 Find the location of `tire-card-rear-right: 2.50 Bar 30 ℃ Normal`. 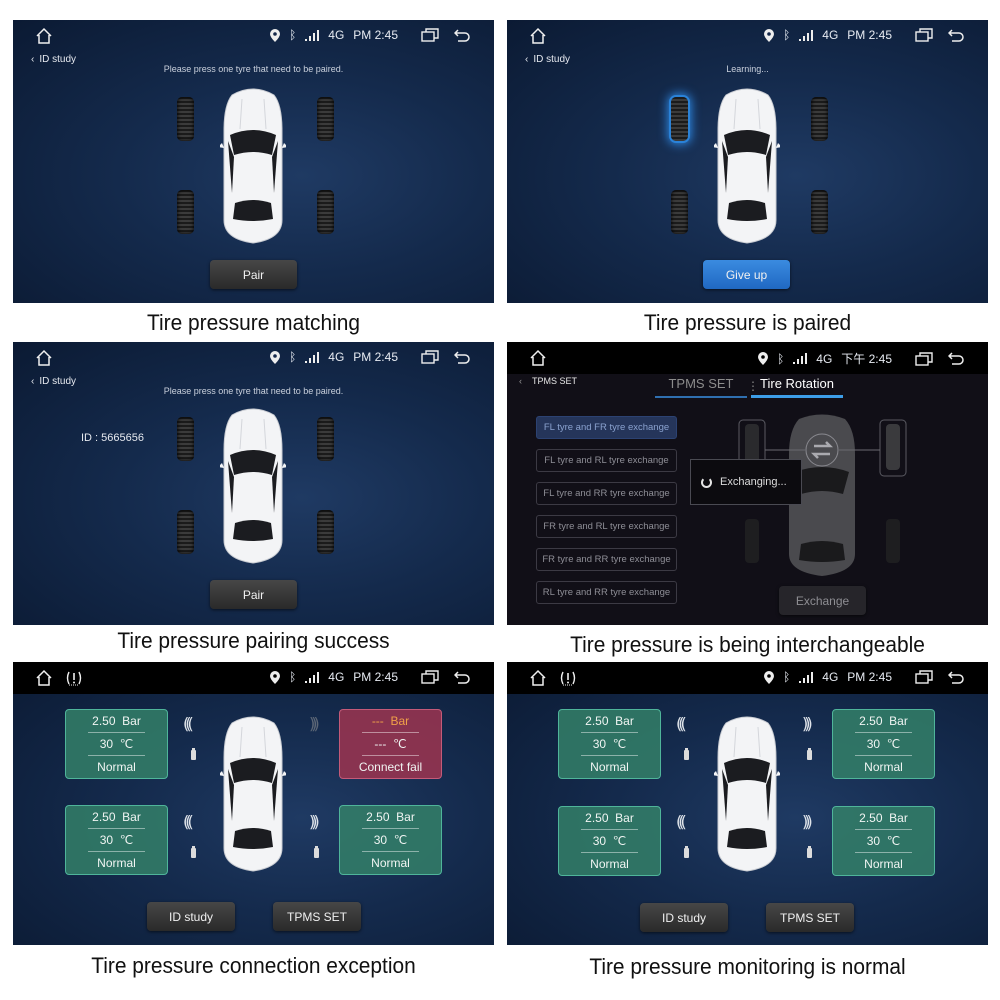

tire-card-rear-right: 2.50 Bar 30 ℃ Normal is located at coordinates (390, 840).